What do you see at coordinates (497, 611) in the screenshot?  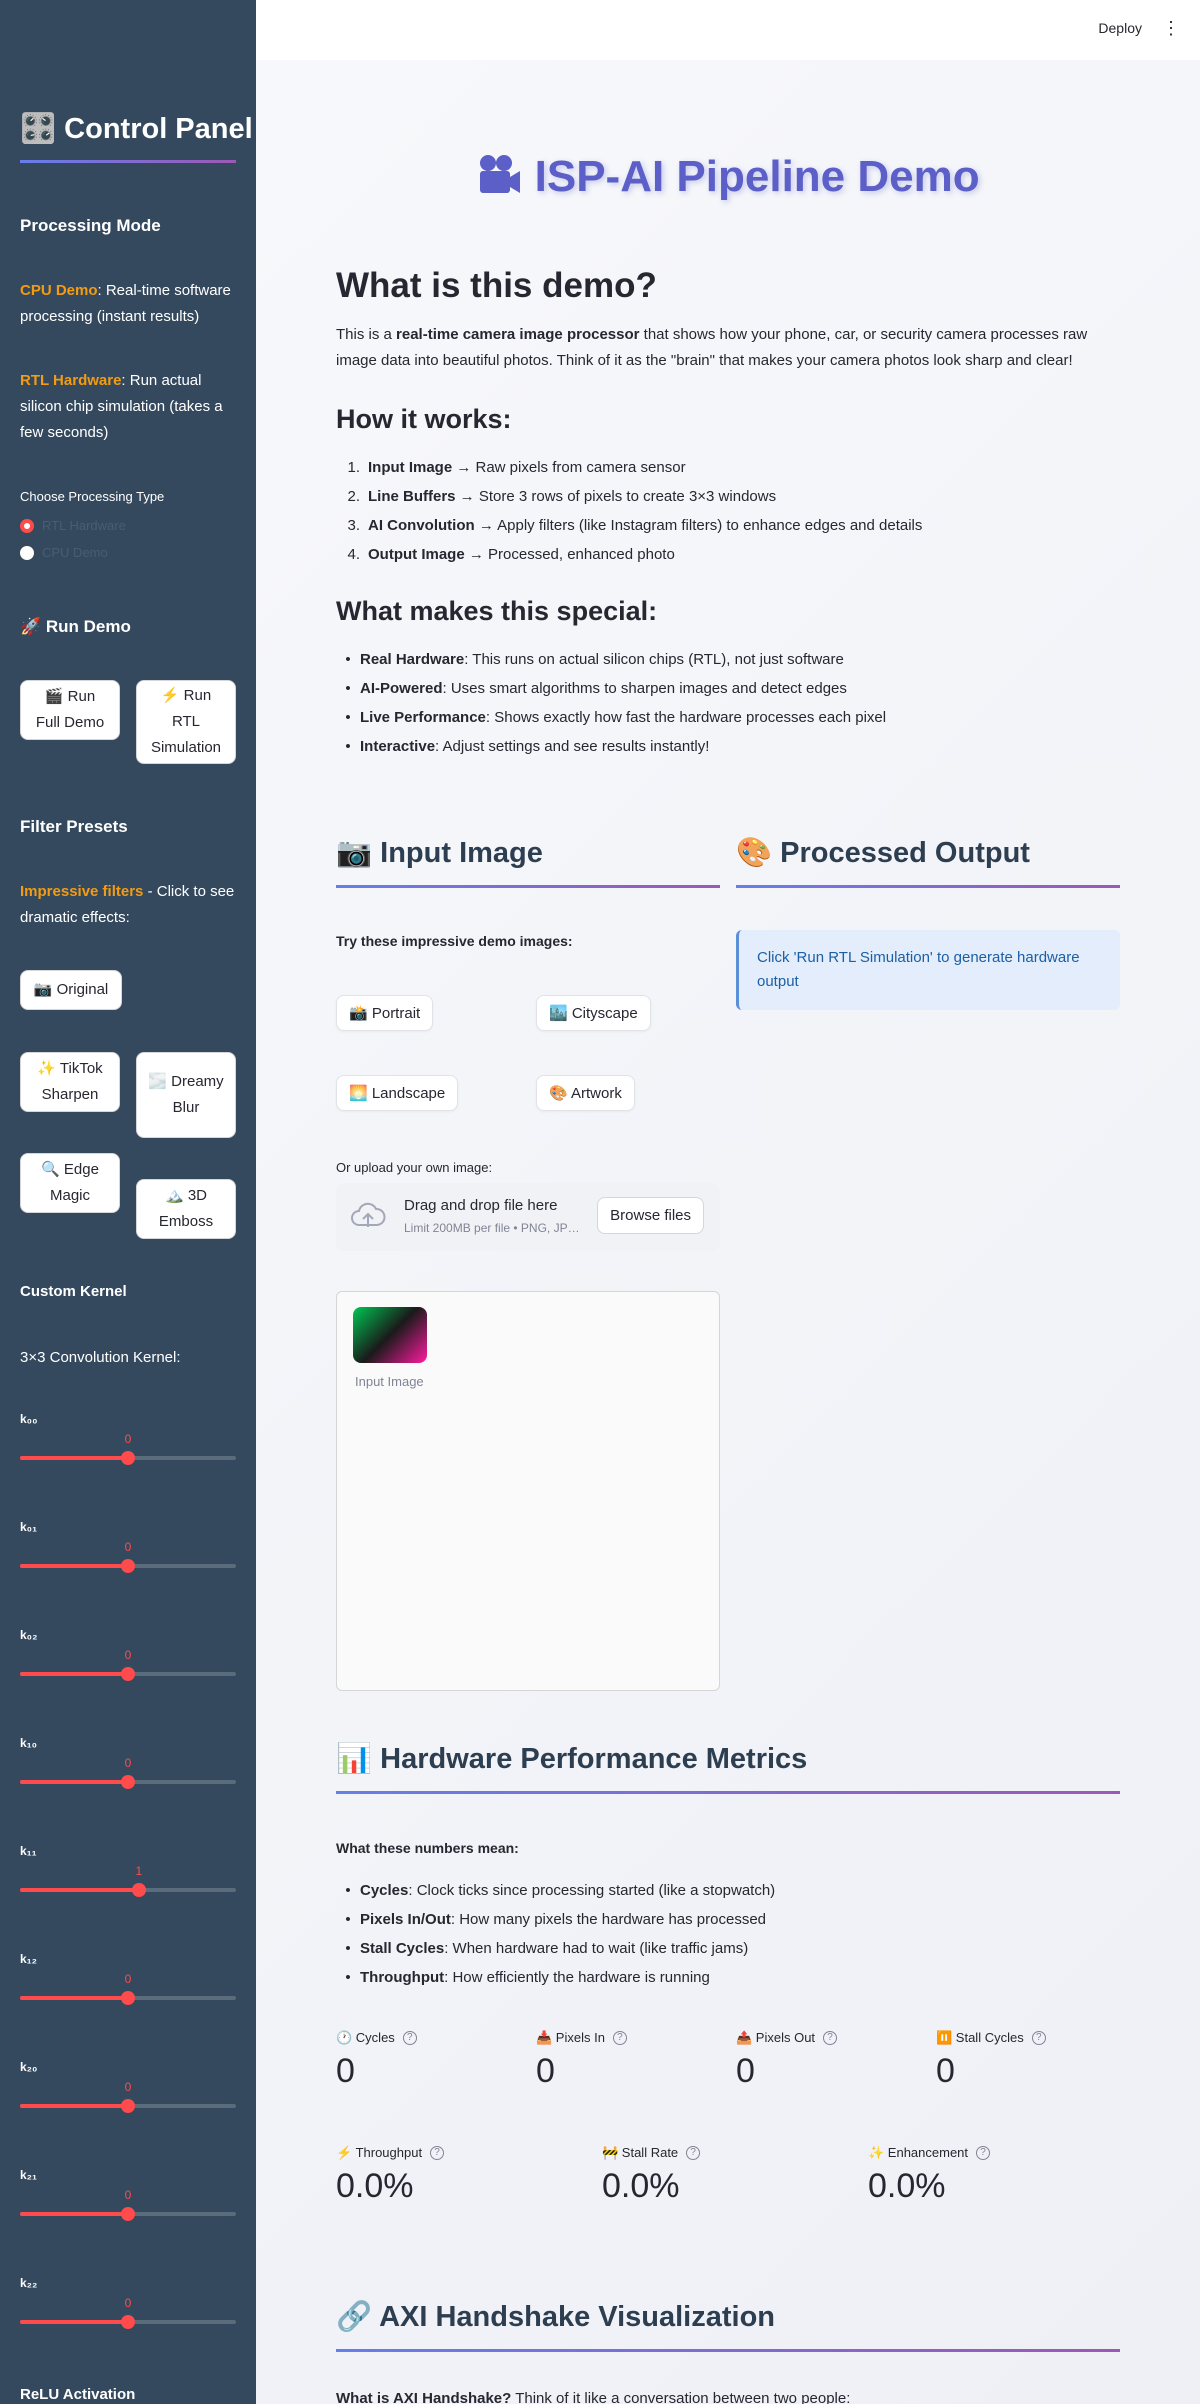 I see `special-heading: What makes this special:` at bounding box center [497, 611].